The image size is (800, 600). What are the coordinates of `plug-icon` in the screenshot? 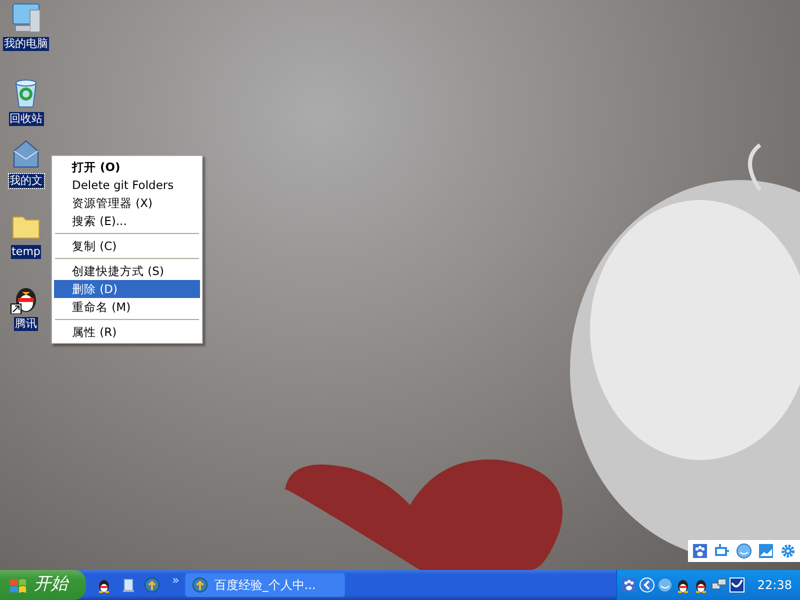 It's located at (722, 551).